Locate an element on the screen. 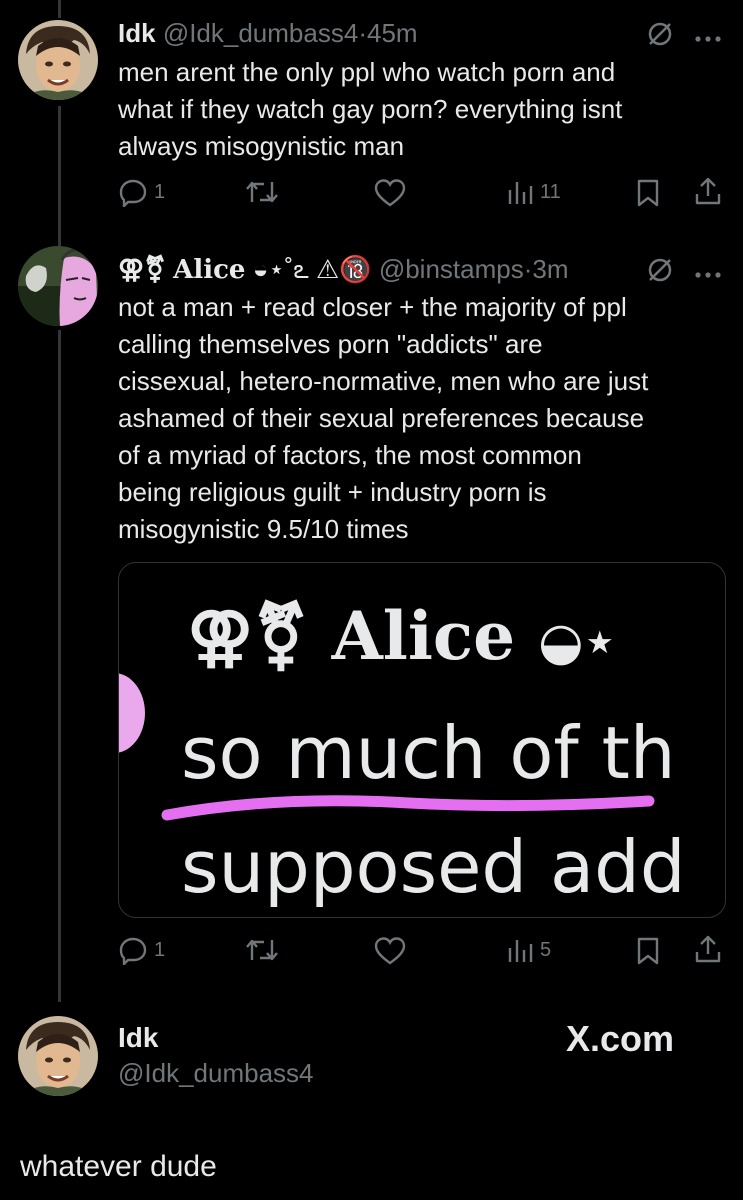 The height and width of the screenshot is (1200, 743). media-line-2: supposed add is located at coordinates (433, 867).